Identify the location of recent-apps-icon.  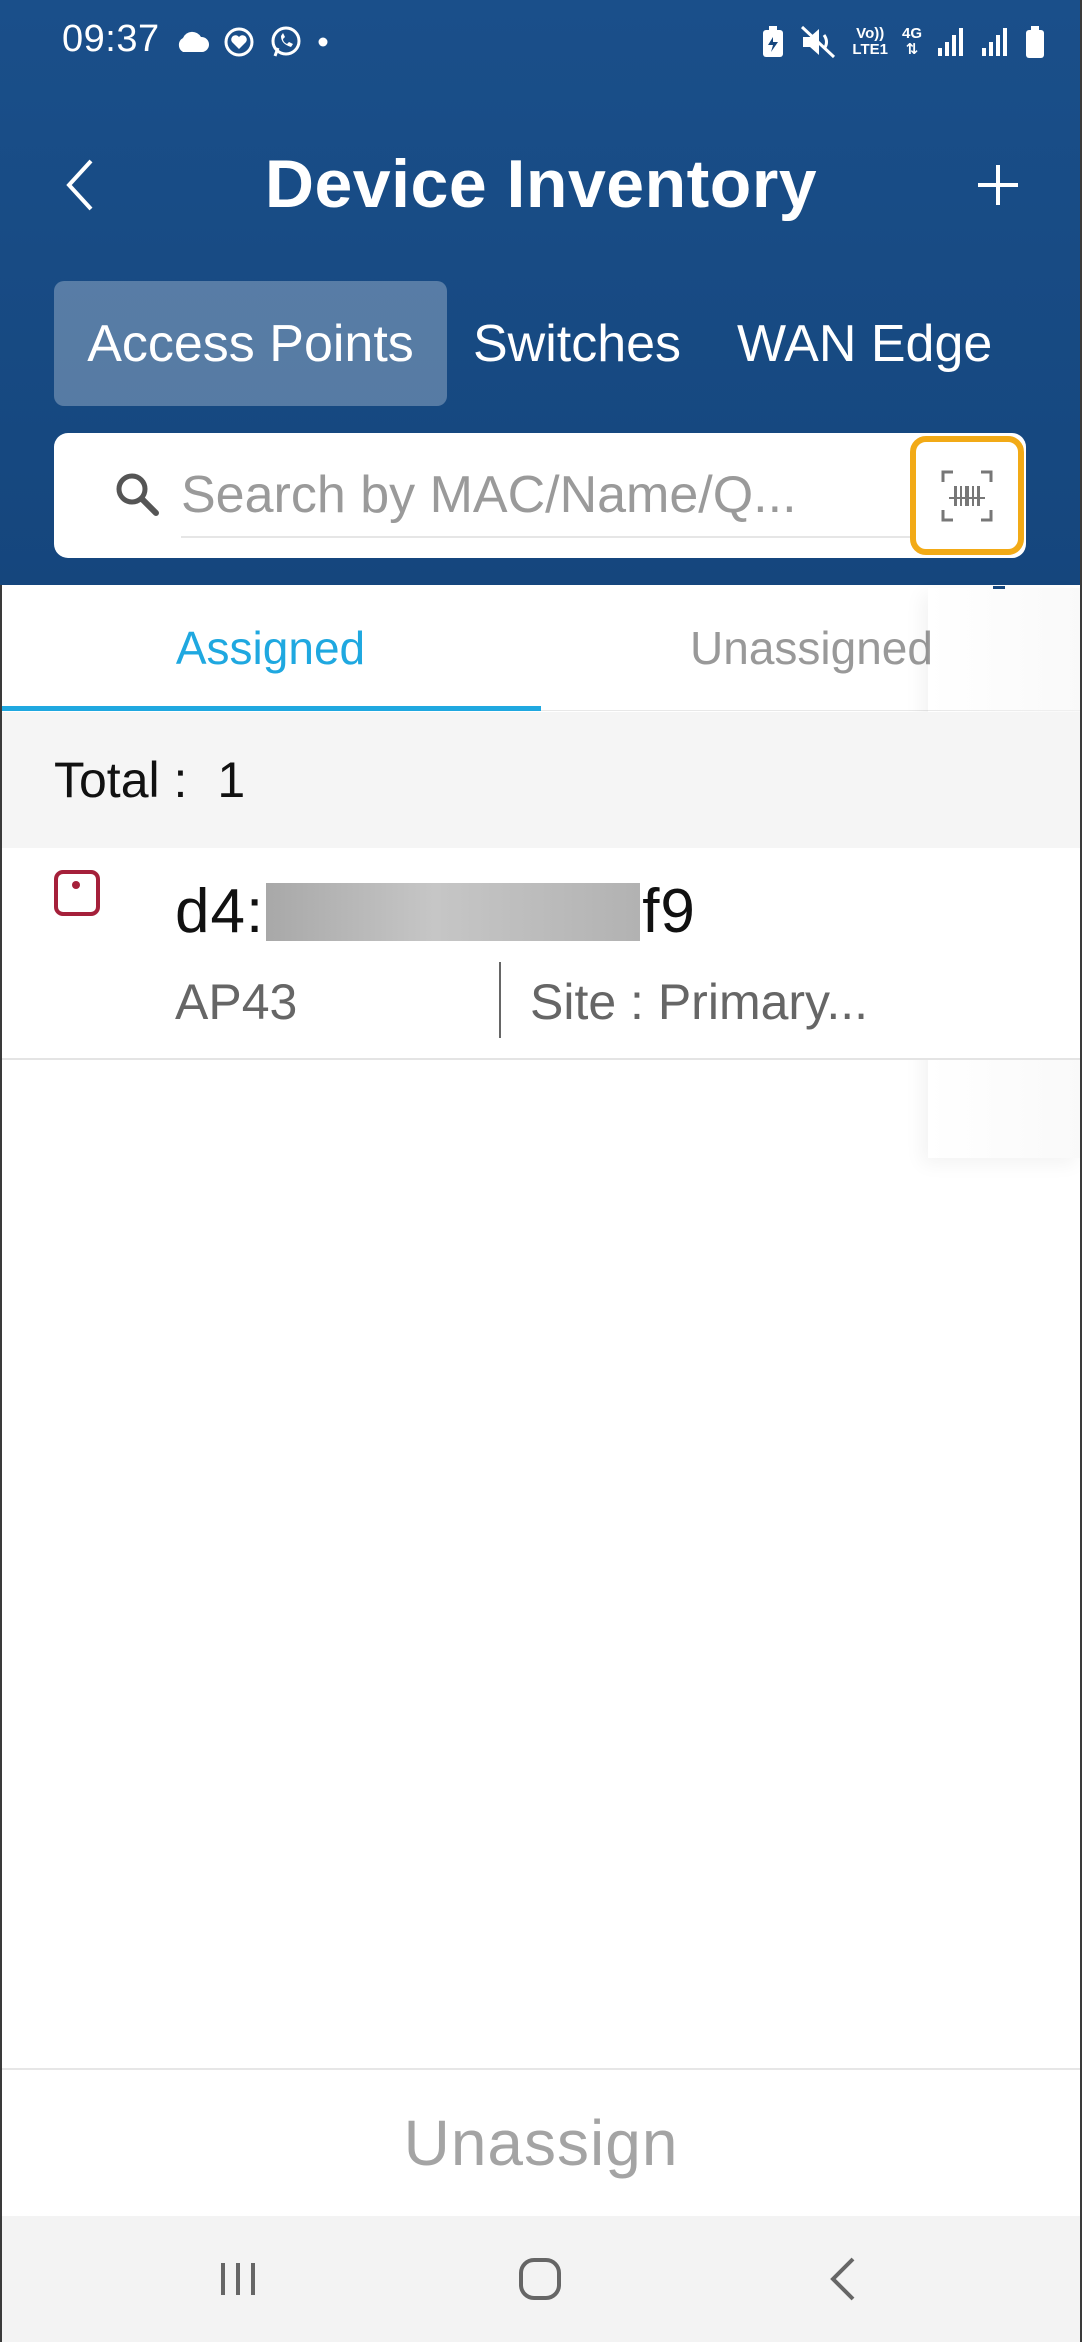
(238, 2279).